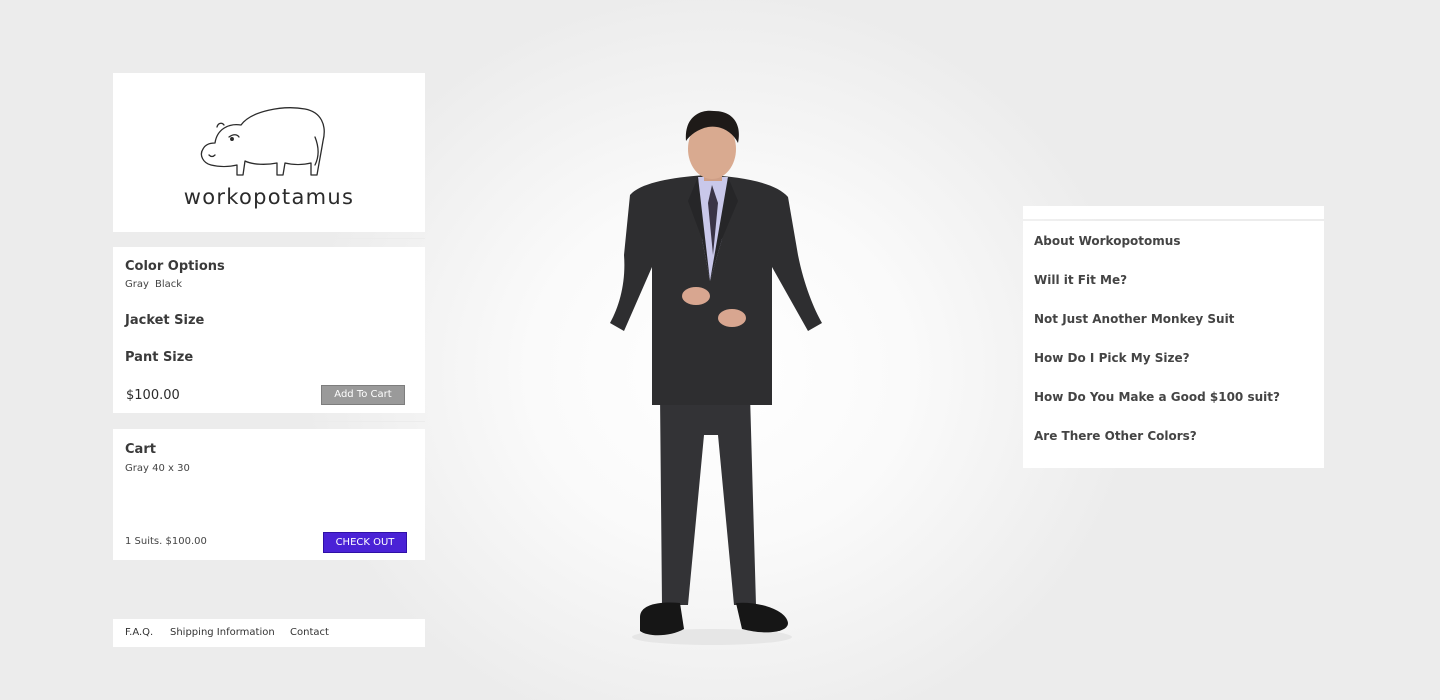 The width and height of the screenshot is (1440, 700). Describe the element at coordinates (1115, 436) in the screenshot. I see `faq-item-other-colors: Are There Other Colors?` at that location.